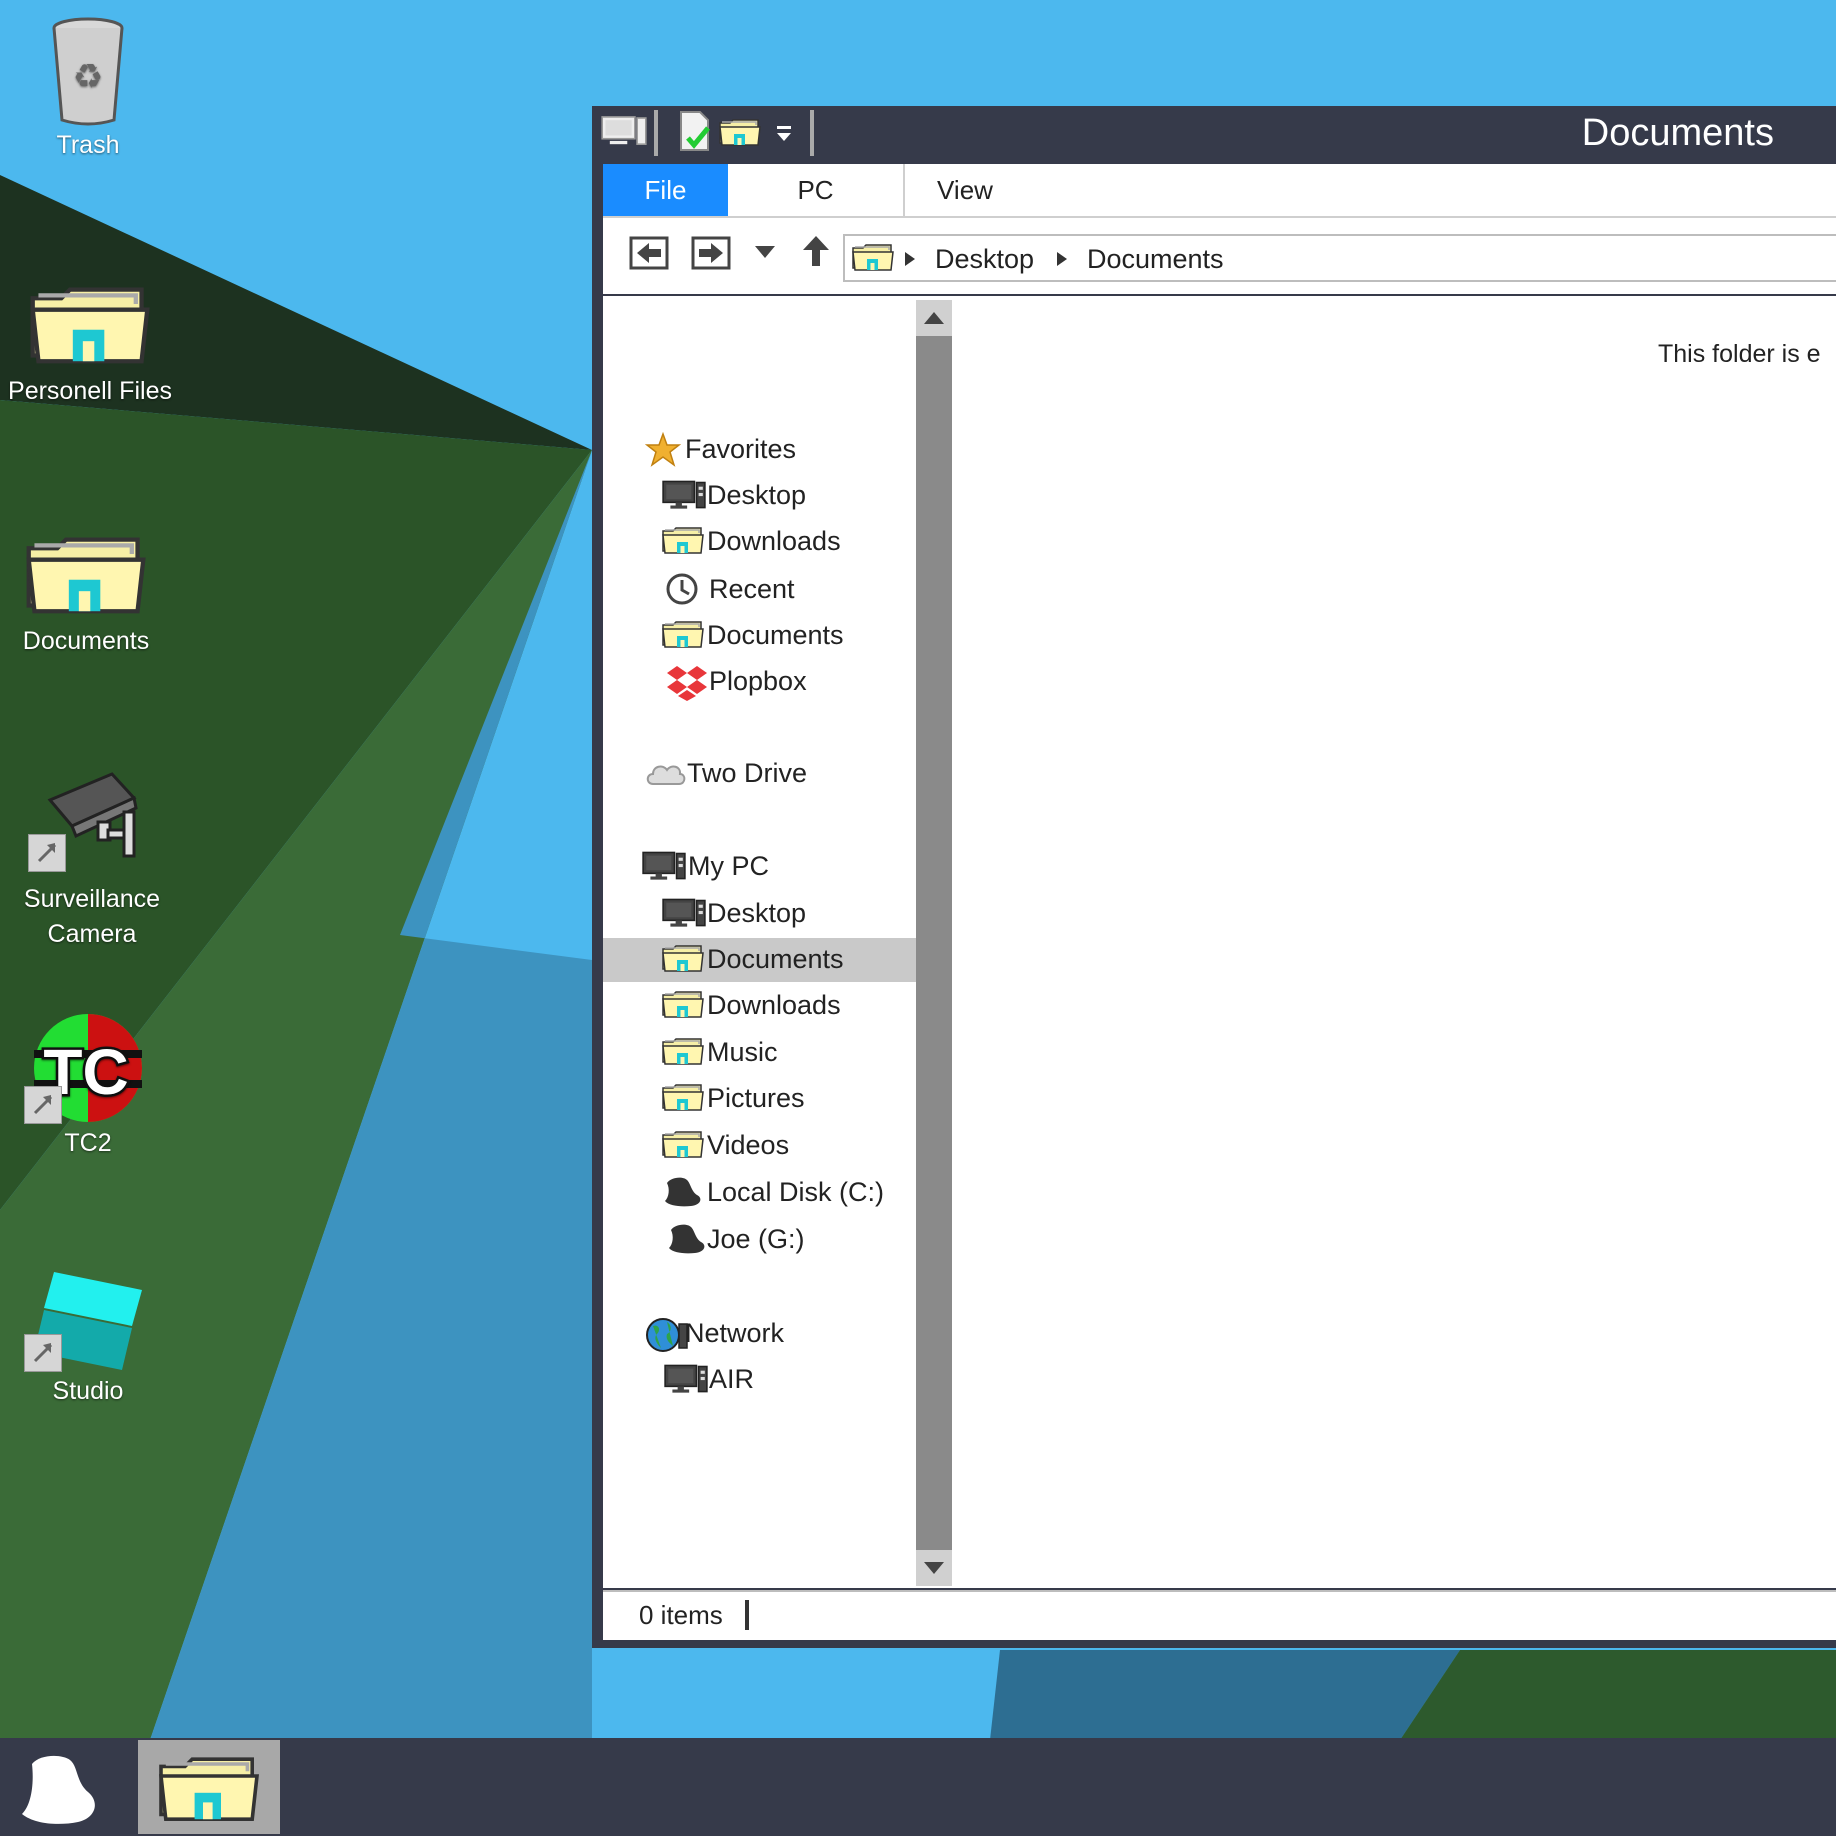  Describe the element at coordinates (1219, 191) in the screenshot. I see `ribbon-tabs: File PC View` at that location.